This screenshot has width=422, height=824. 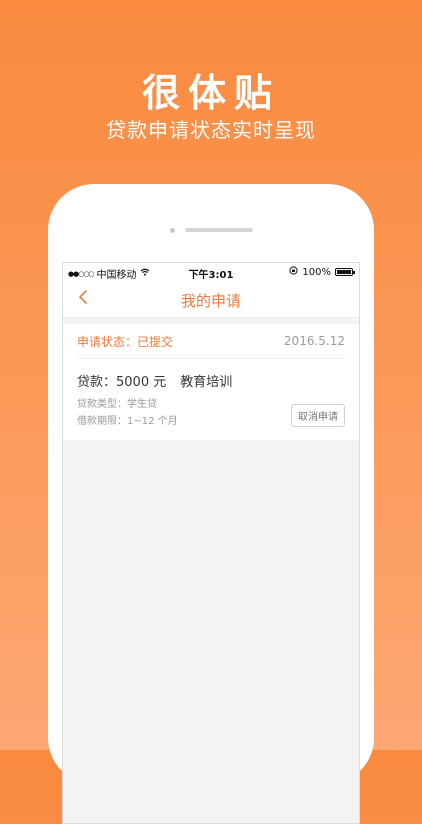 What do you see at coordinates (172, 230) in the screenshot?
I see `front-camera` at bounding box center [172, 230].